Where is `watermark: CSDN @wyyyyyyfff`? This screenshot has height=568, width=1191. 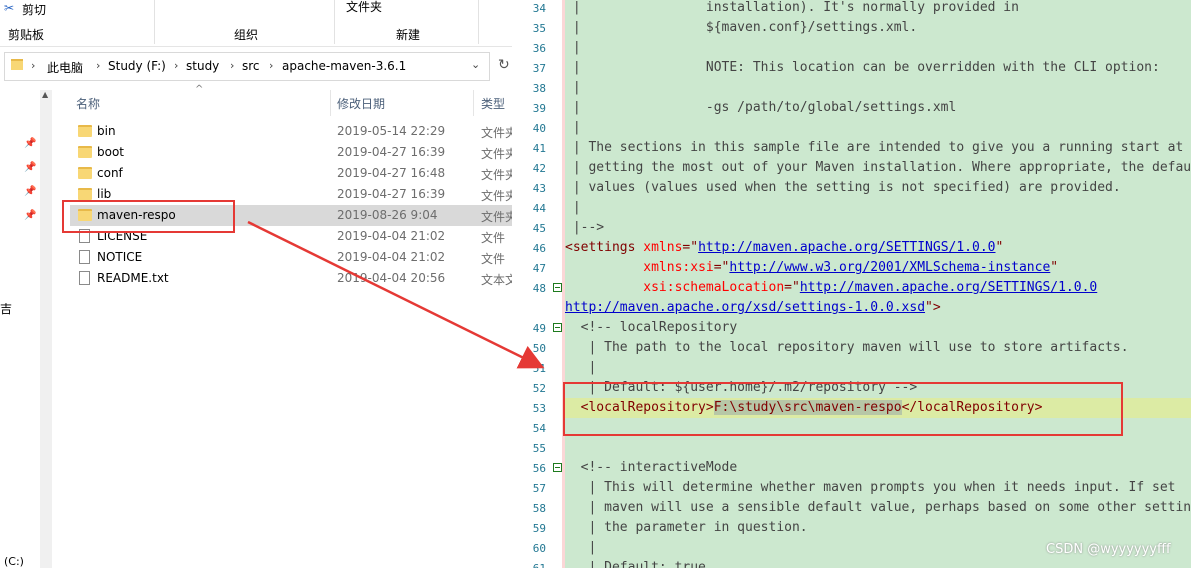
watermark: CSDN @wyyyyyyfff is located at coordinates (1108, 549).